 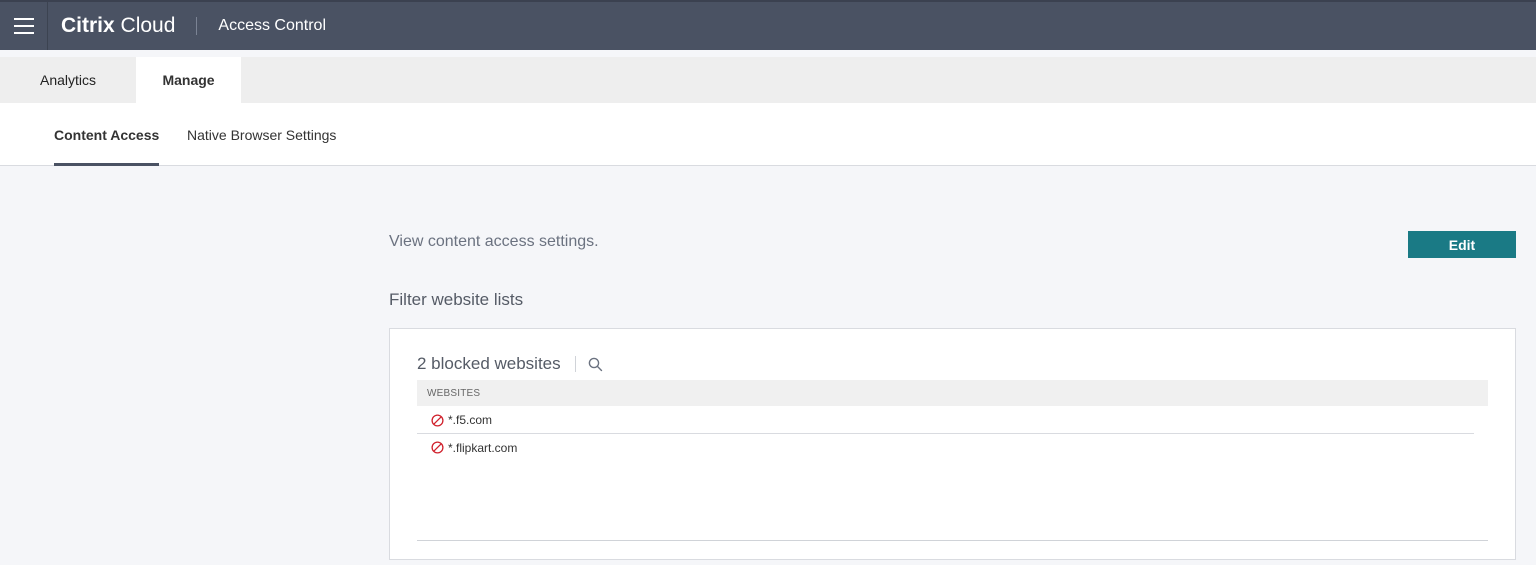 What do you see at coordinates (494, 241) in the screenshot?
I see `page-description: View content access settings.` at bounding box center [494, 241].